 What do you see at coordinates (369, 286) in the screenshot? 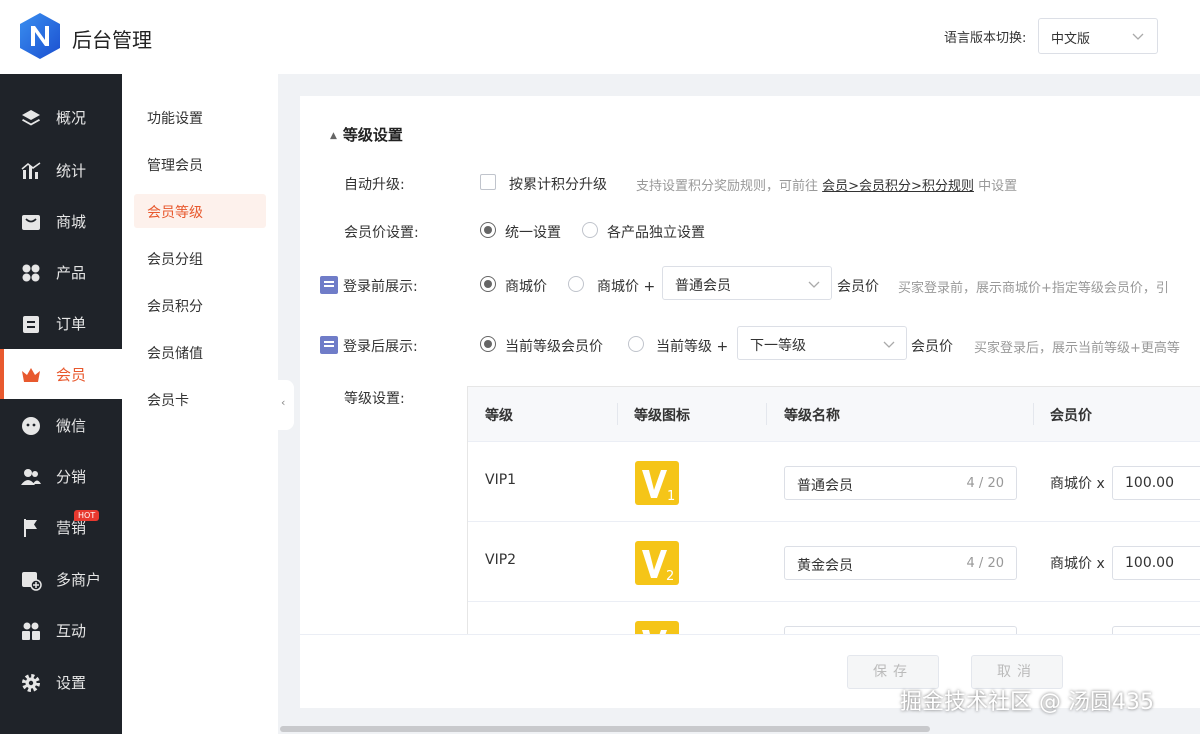
I see `before-login-label: 登录前展示:` at bounding box center [369, 286].